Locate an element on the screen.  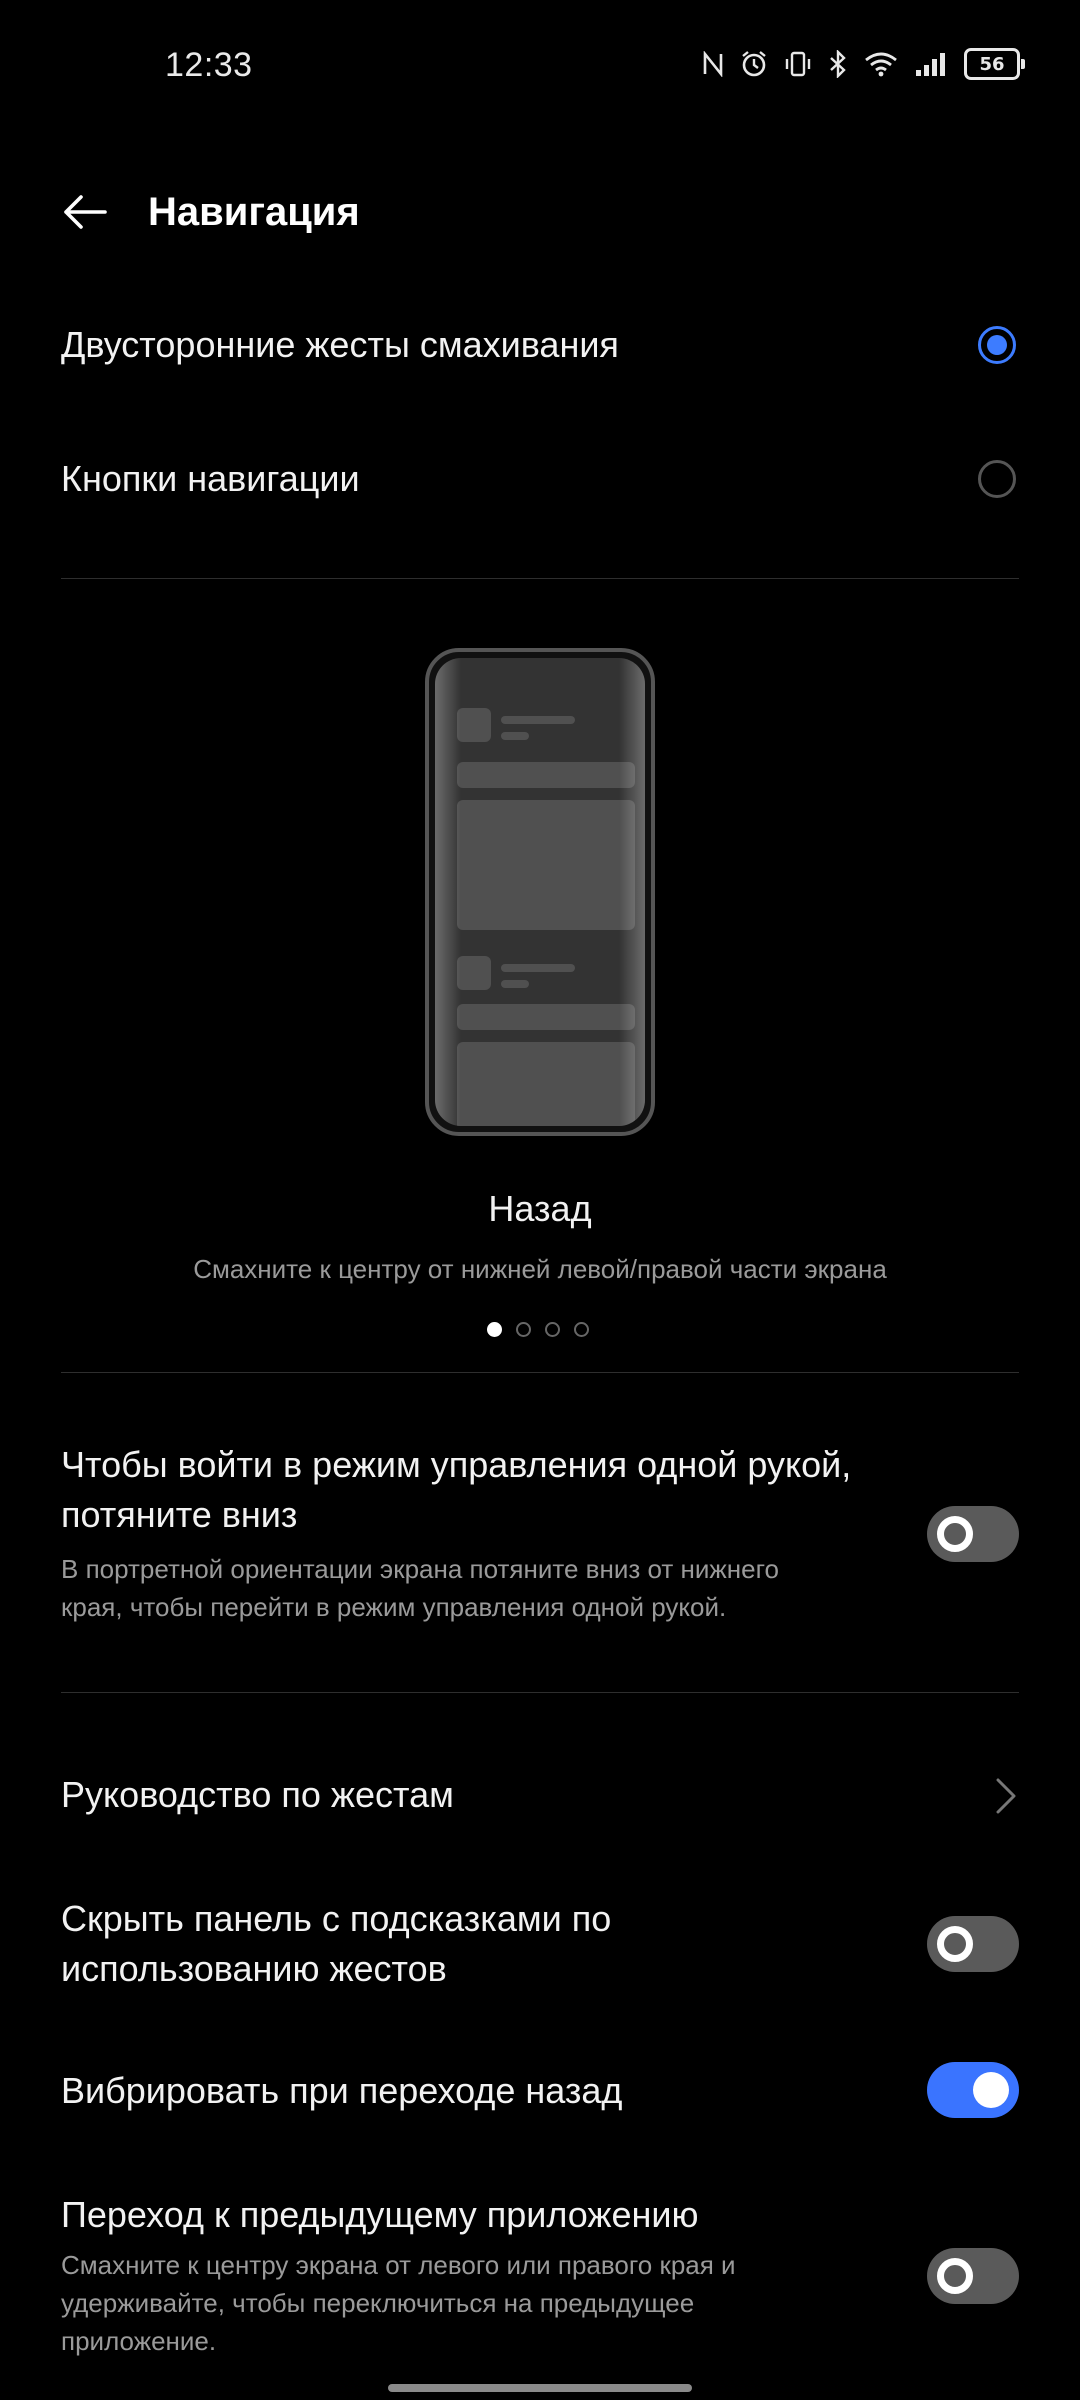
page-title: Навигация is located at coordinates (254, 212).